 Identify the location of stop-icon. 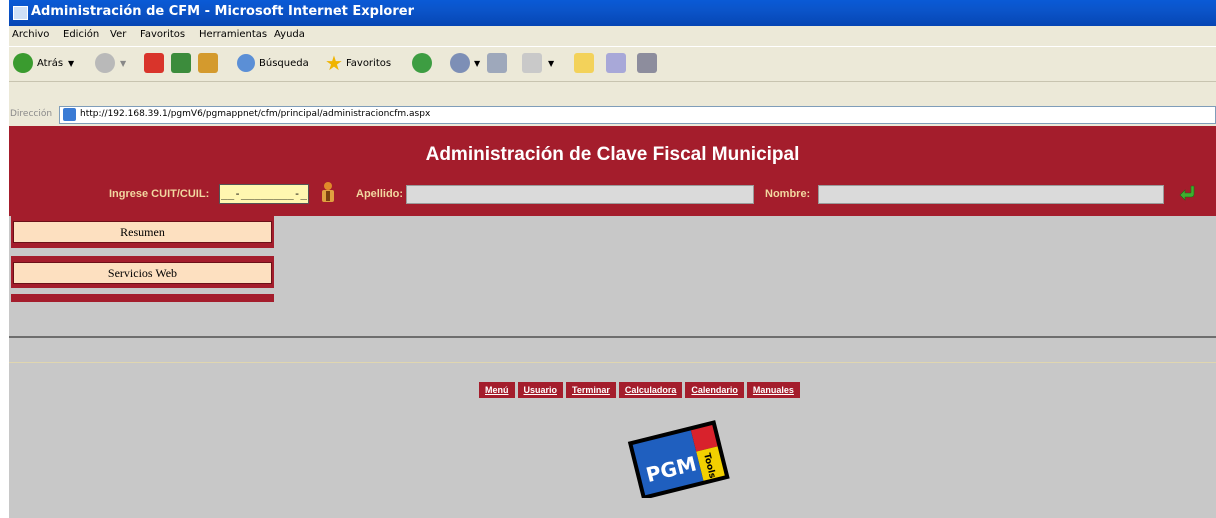
(154, 63).